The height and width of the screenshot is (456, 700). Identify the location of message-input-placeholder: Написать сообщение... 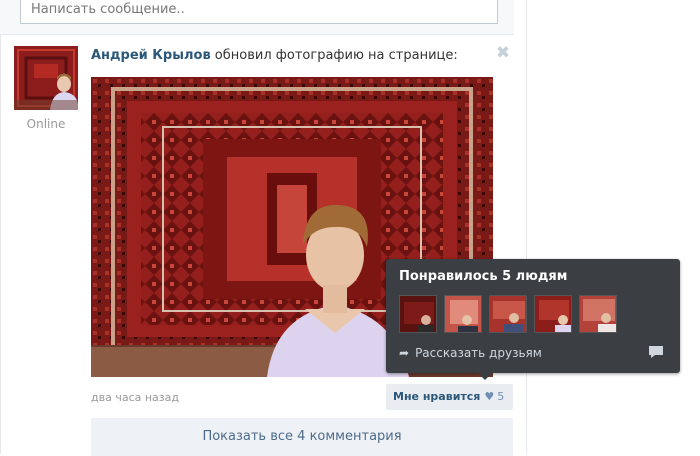
(108, 9).